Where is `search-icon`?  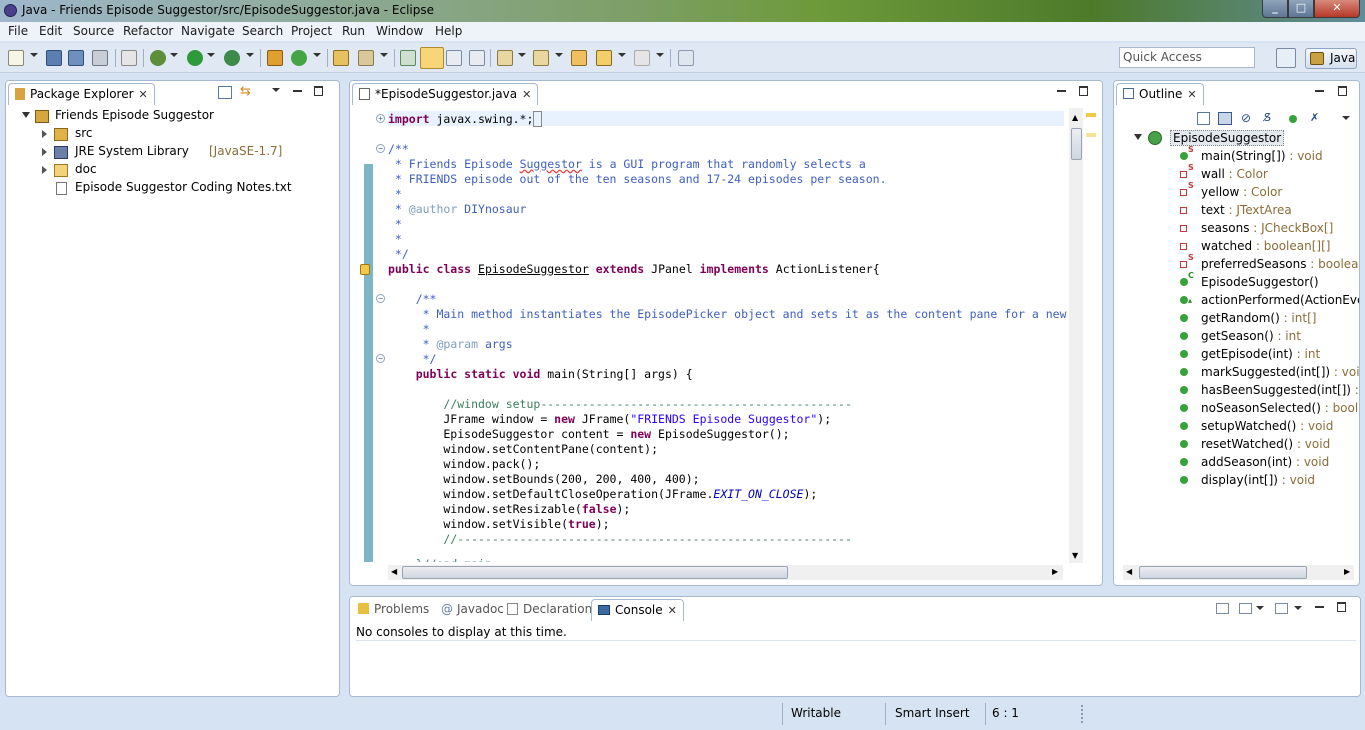 search-icon is located at coordinates (366, 58).